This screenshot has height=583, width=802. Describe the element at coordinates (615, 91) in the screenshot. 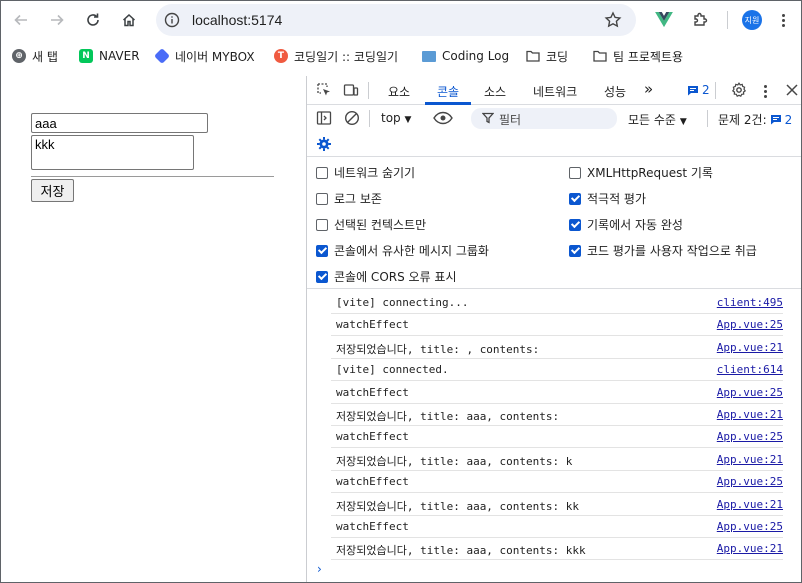

I see `tab-performance: 성능` at that location.